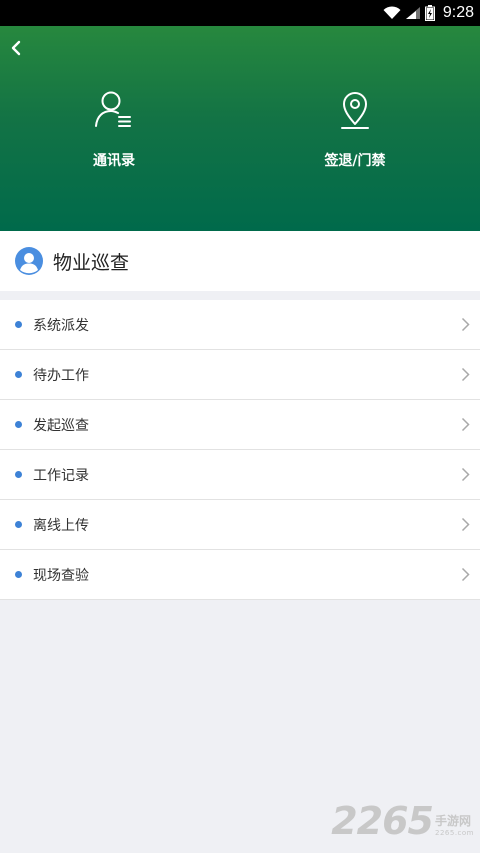 Image resolution: width=480 pixels, height=853 pixels. What do you see at coordinates (240, 525) in the screenshot?
I see `menu-item-offline-upload: 离线上传` at bounding box center [240, 525].